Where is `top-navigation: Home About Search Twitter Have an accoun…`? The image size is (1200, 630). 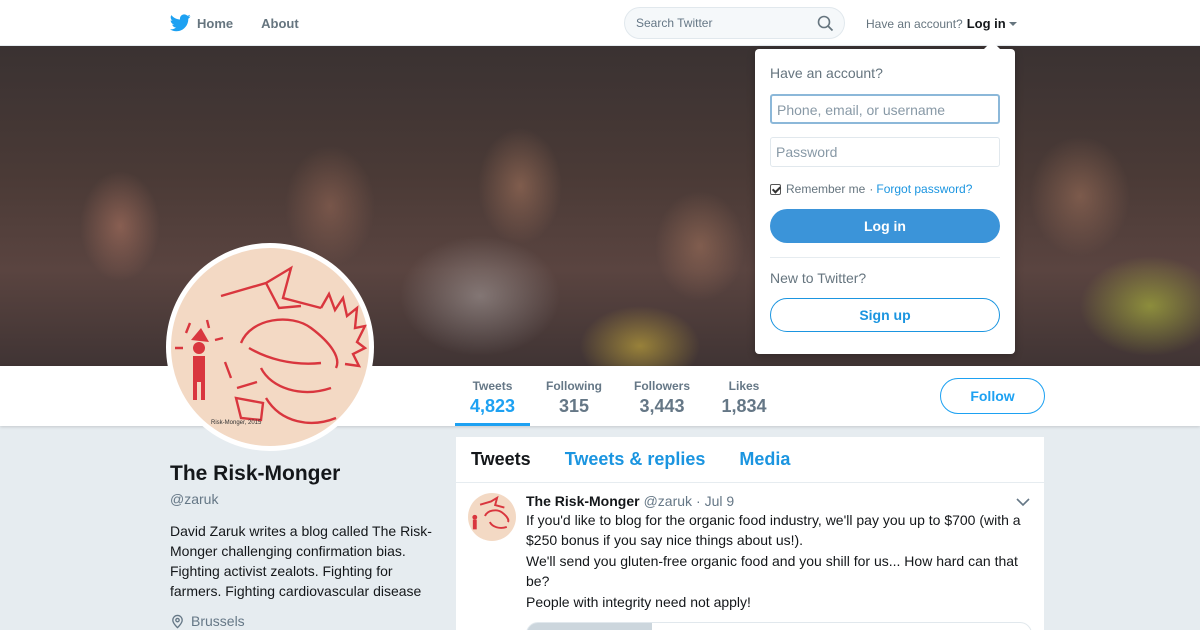
top-navigation: Home About Search Twitter Have an accoun… is located at coordinates (600, 23).